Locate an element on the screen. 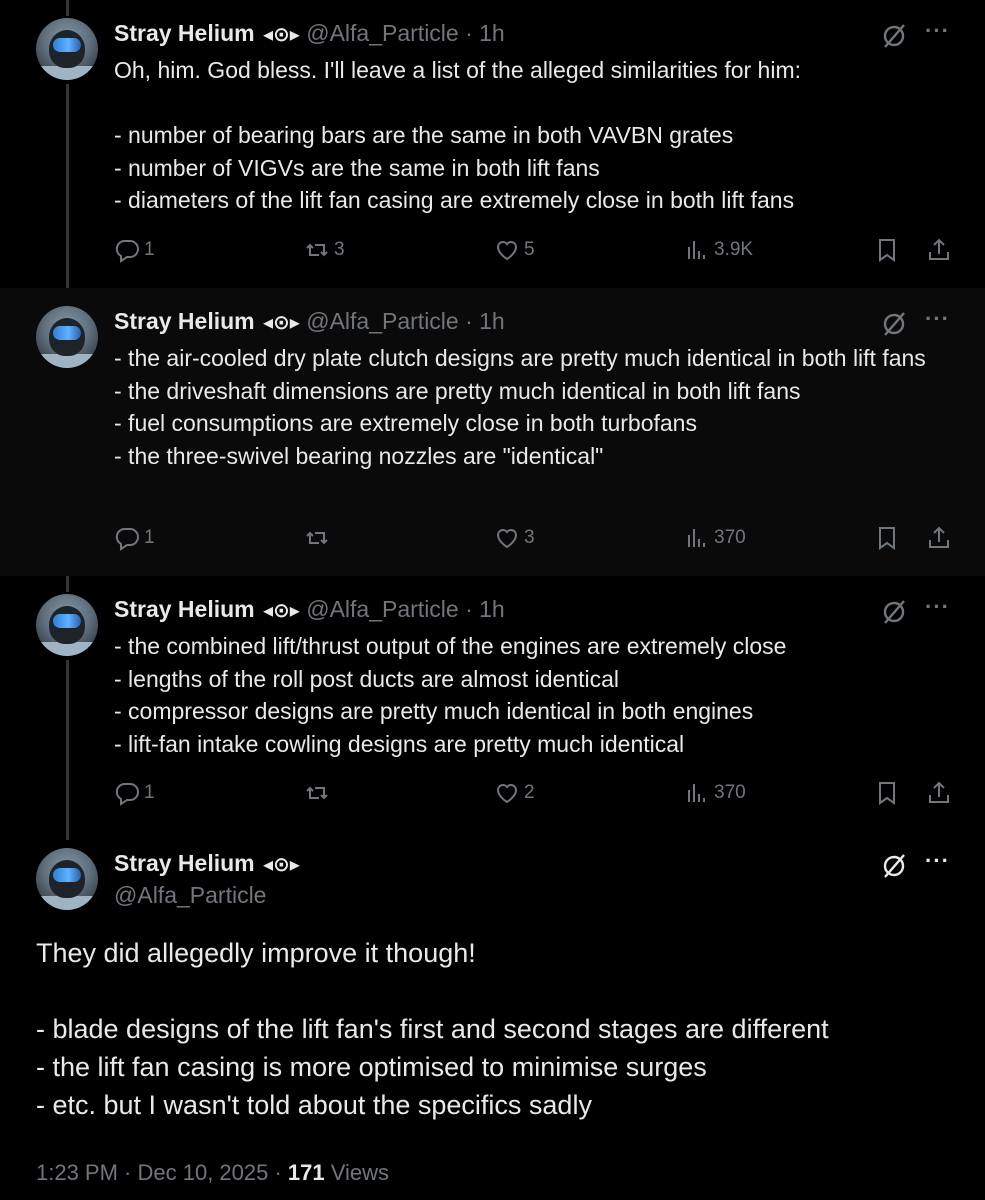 The width and height of the screenshot is (985, 1200). views-label: Views is located at coordinates (357, 1172).